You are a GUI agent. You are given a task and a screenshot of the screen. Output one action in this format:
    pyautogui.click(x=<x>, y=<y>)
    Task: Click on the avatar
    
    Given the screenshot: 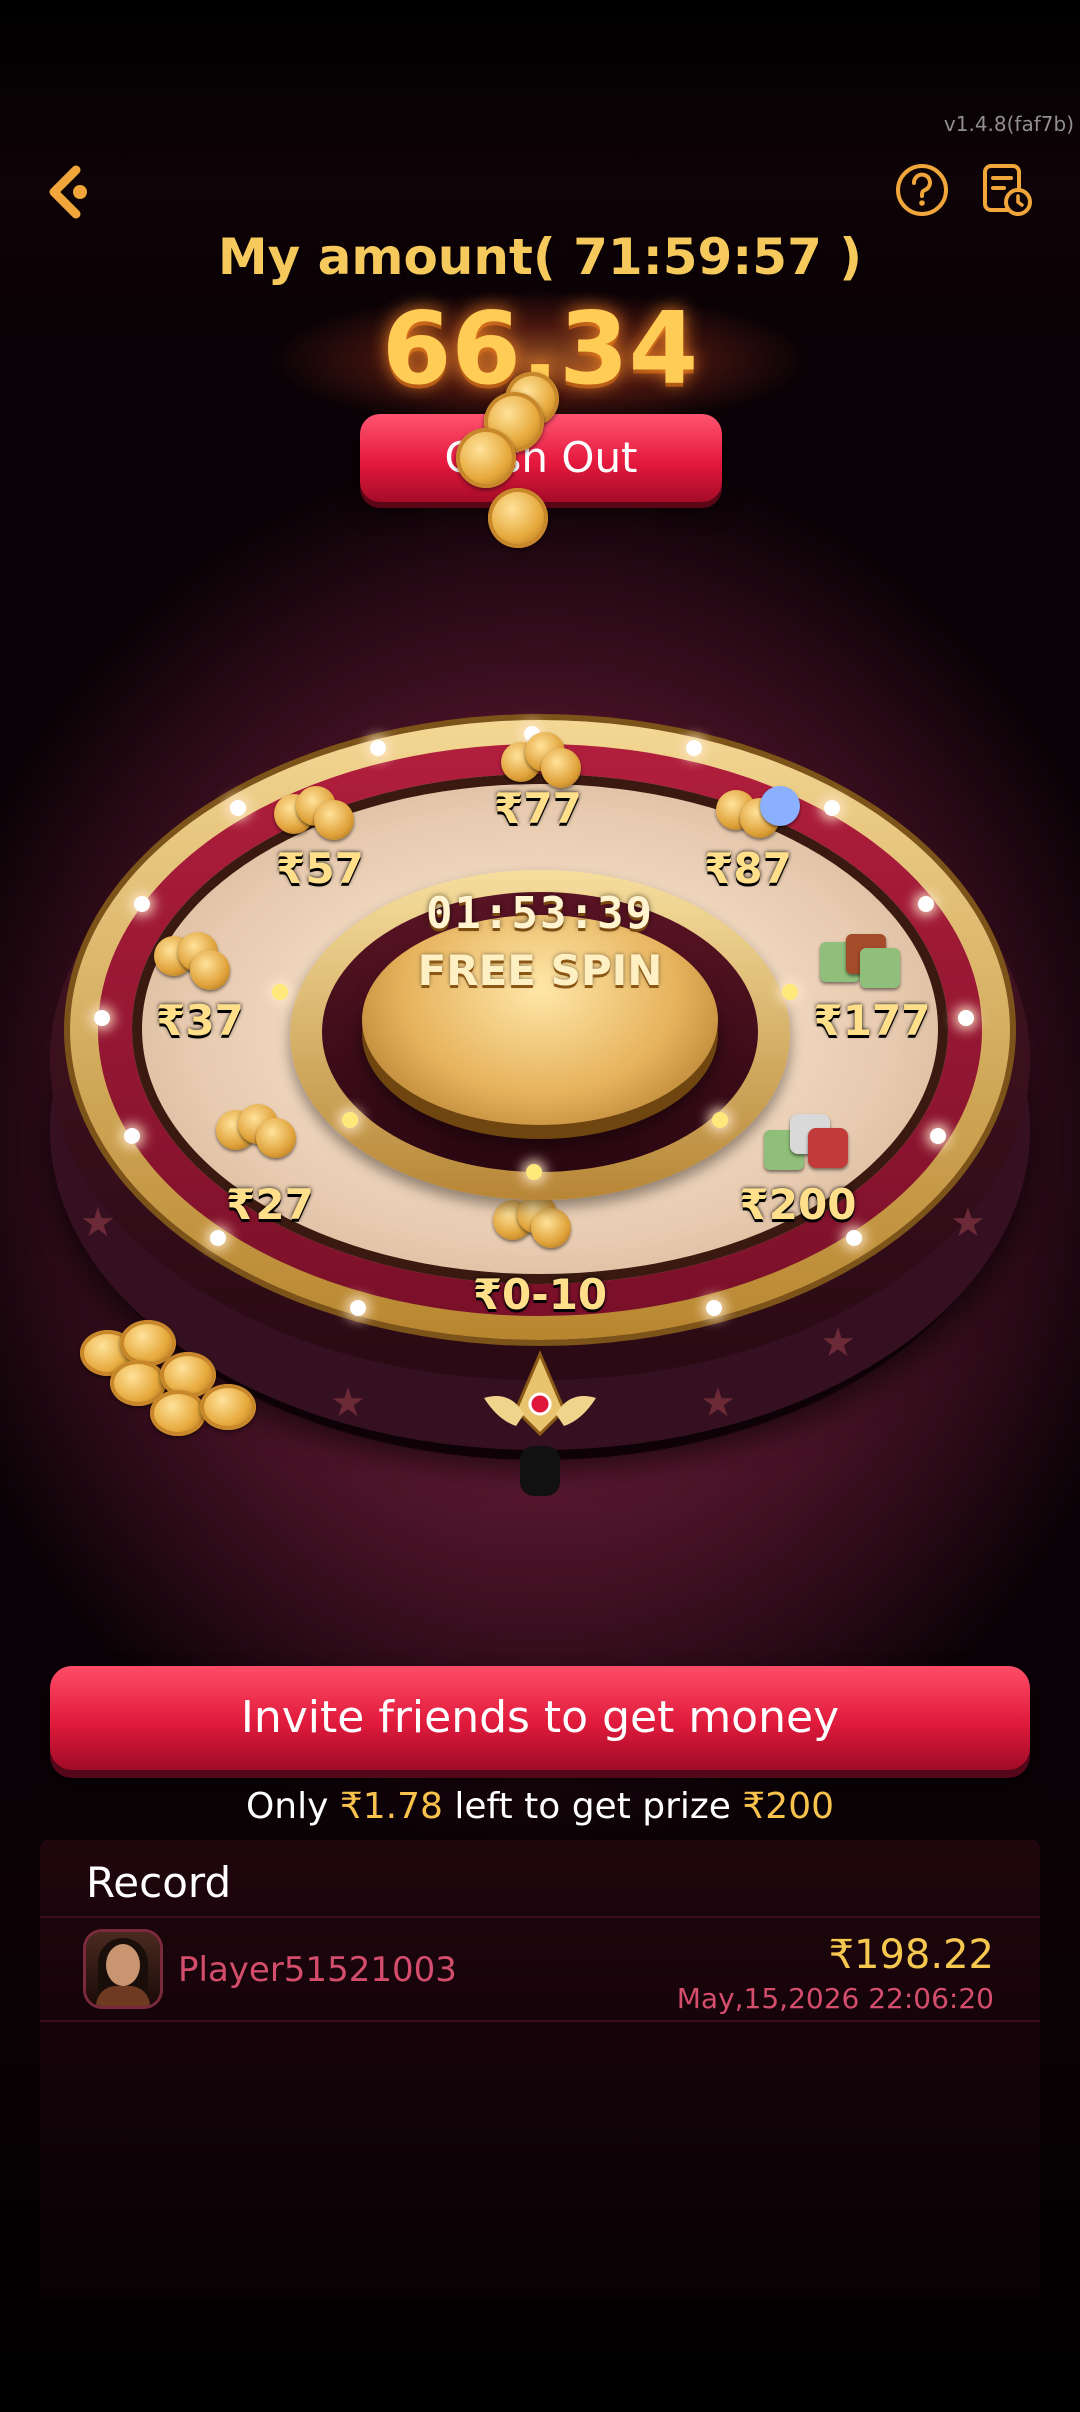 What is the action you would take?
    pyautogui.click(x=123, y=1969)
    